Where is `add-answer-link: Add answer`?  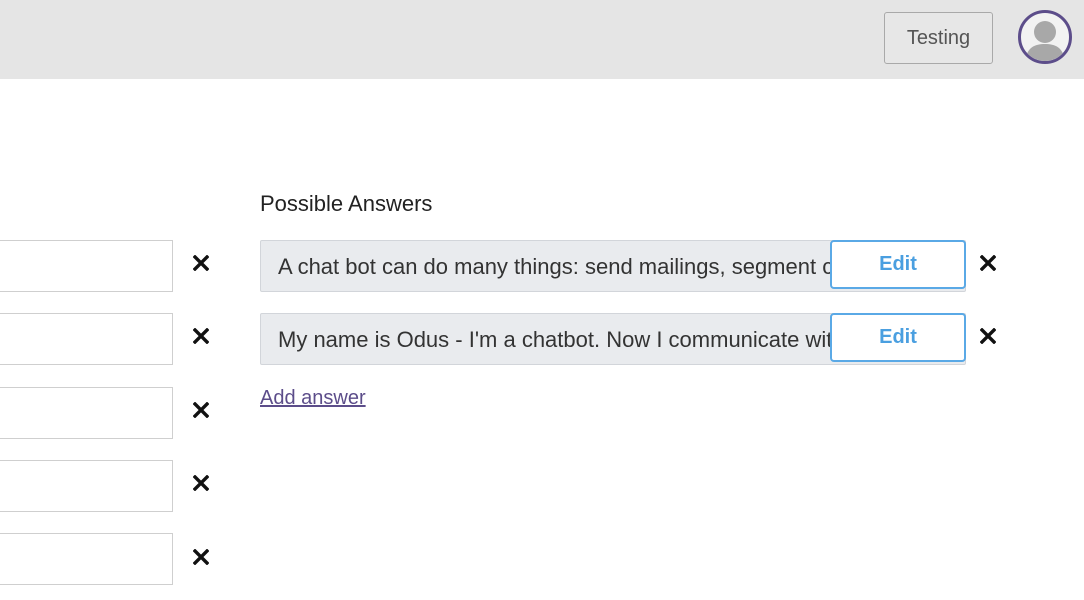
add-answer-link: Add answer is located at coordinates (313, 398).